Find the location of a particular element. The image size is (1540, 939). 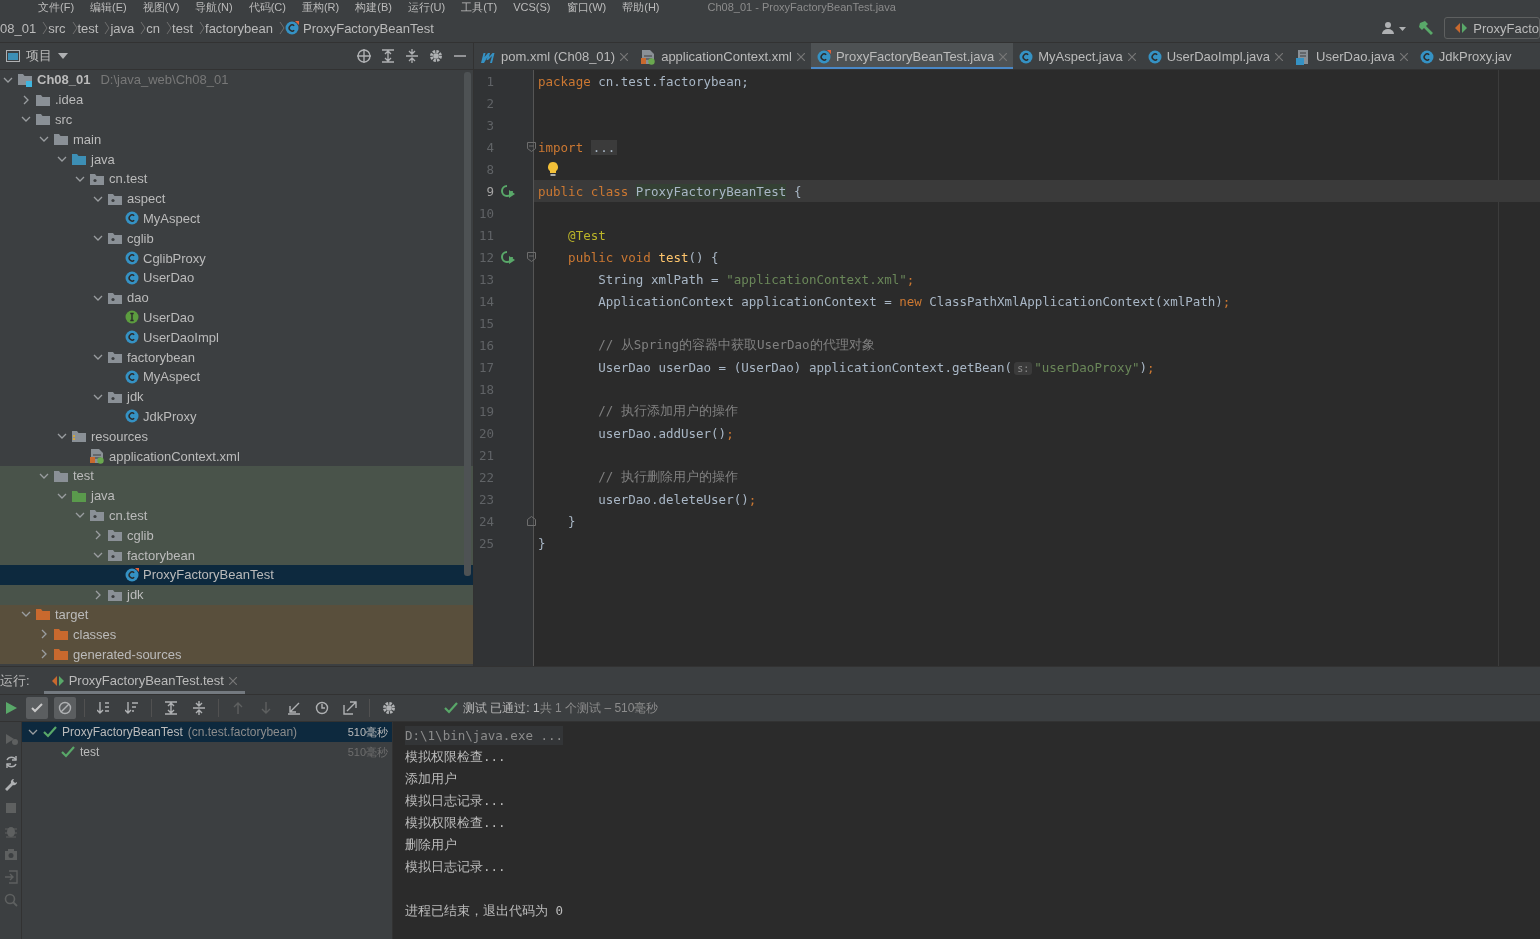

sort-alphabetically-icon is located at coordinates (104, 708).